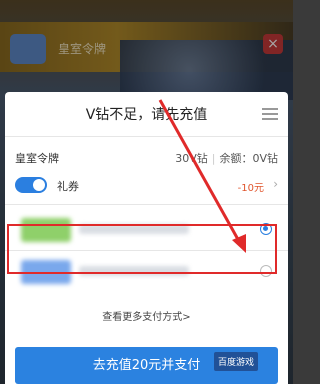 Image resolution: width=320 pixels, height=384 pixels. Describe the element at coordinates (191, 158) in the screenshot. I see `product-price: 30V钻` at that location.